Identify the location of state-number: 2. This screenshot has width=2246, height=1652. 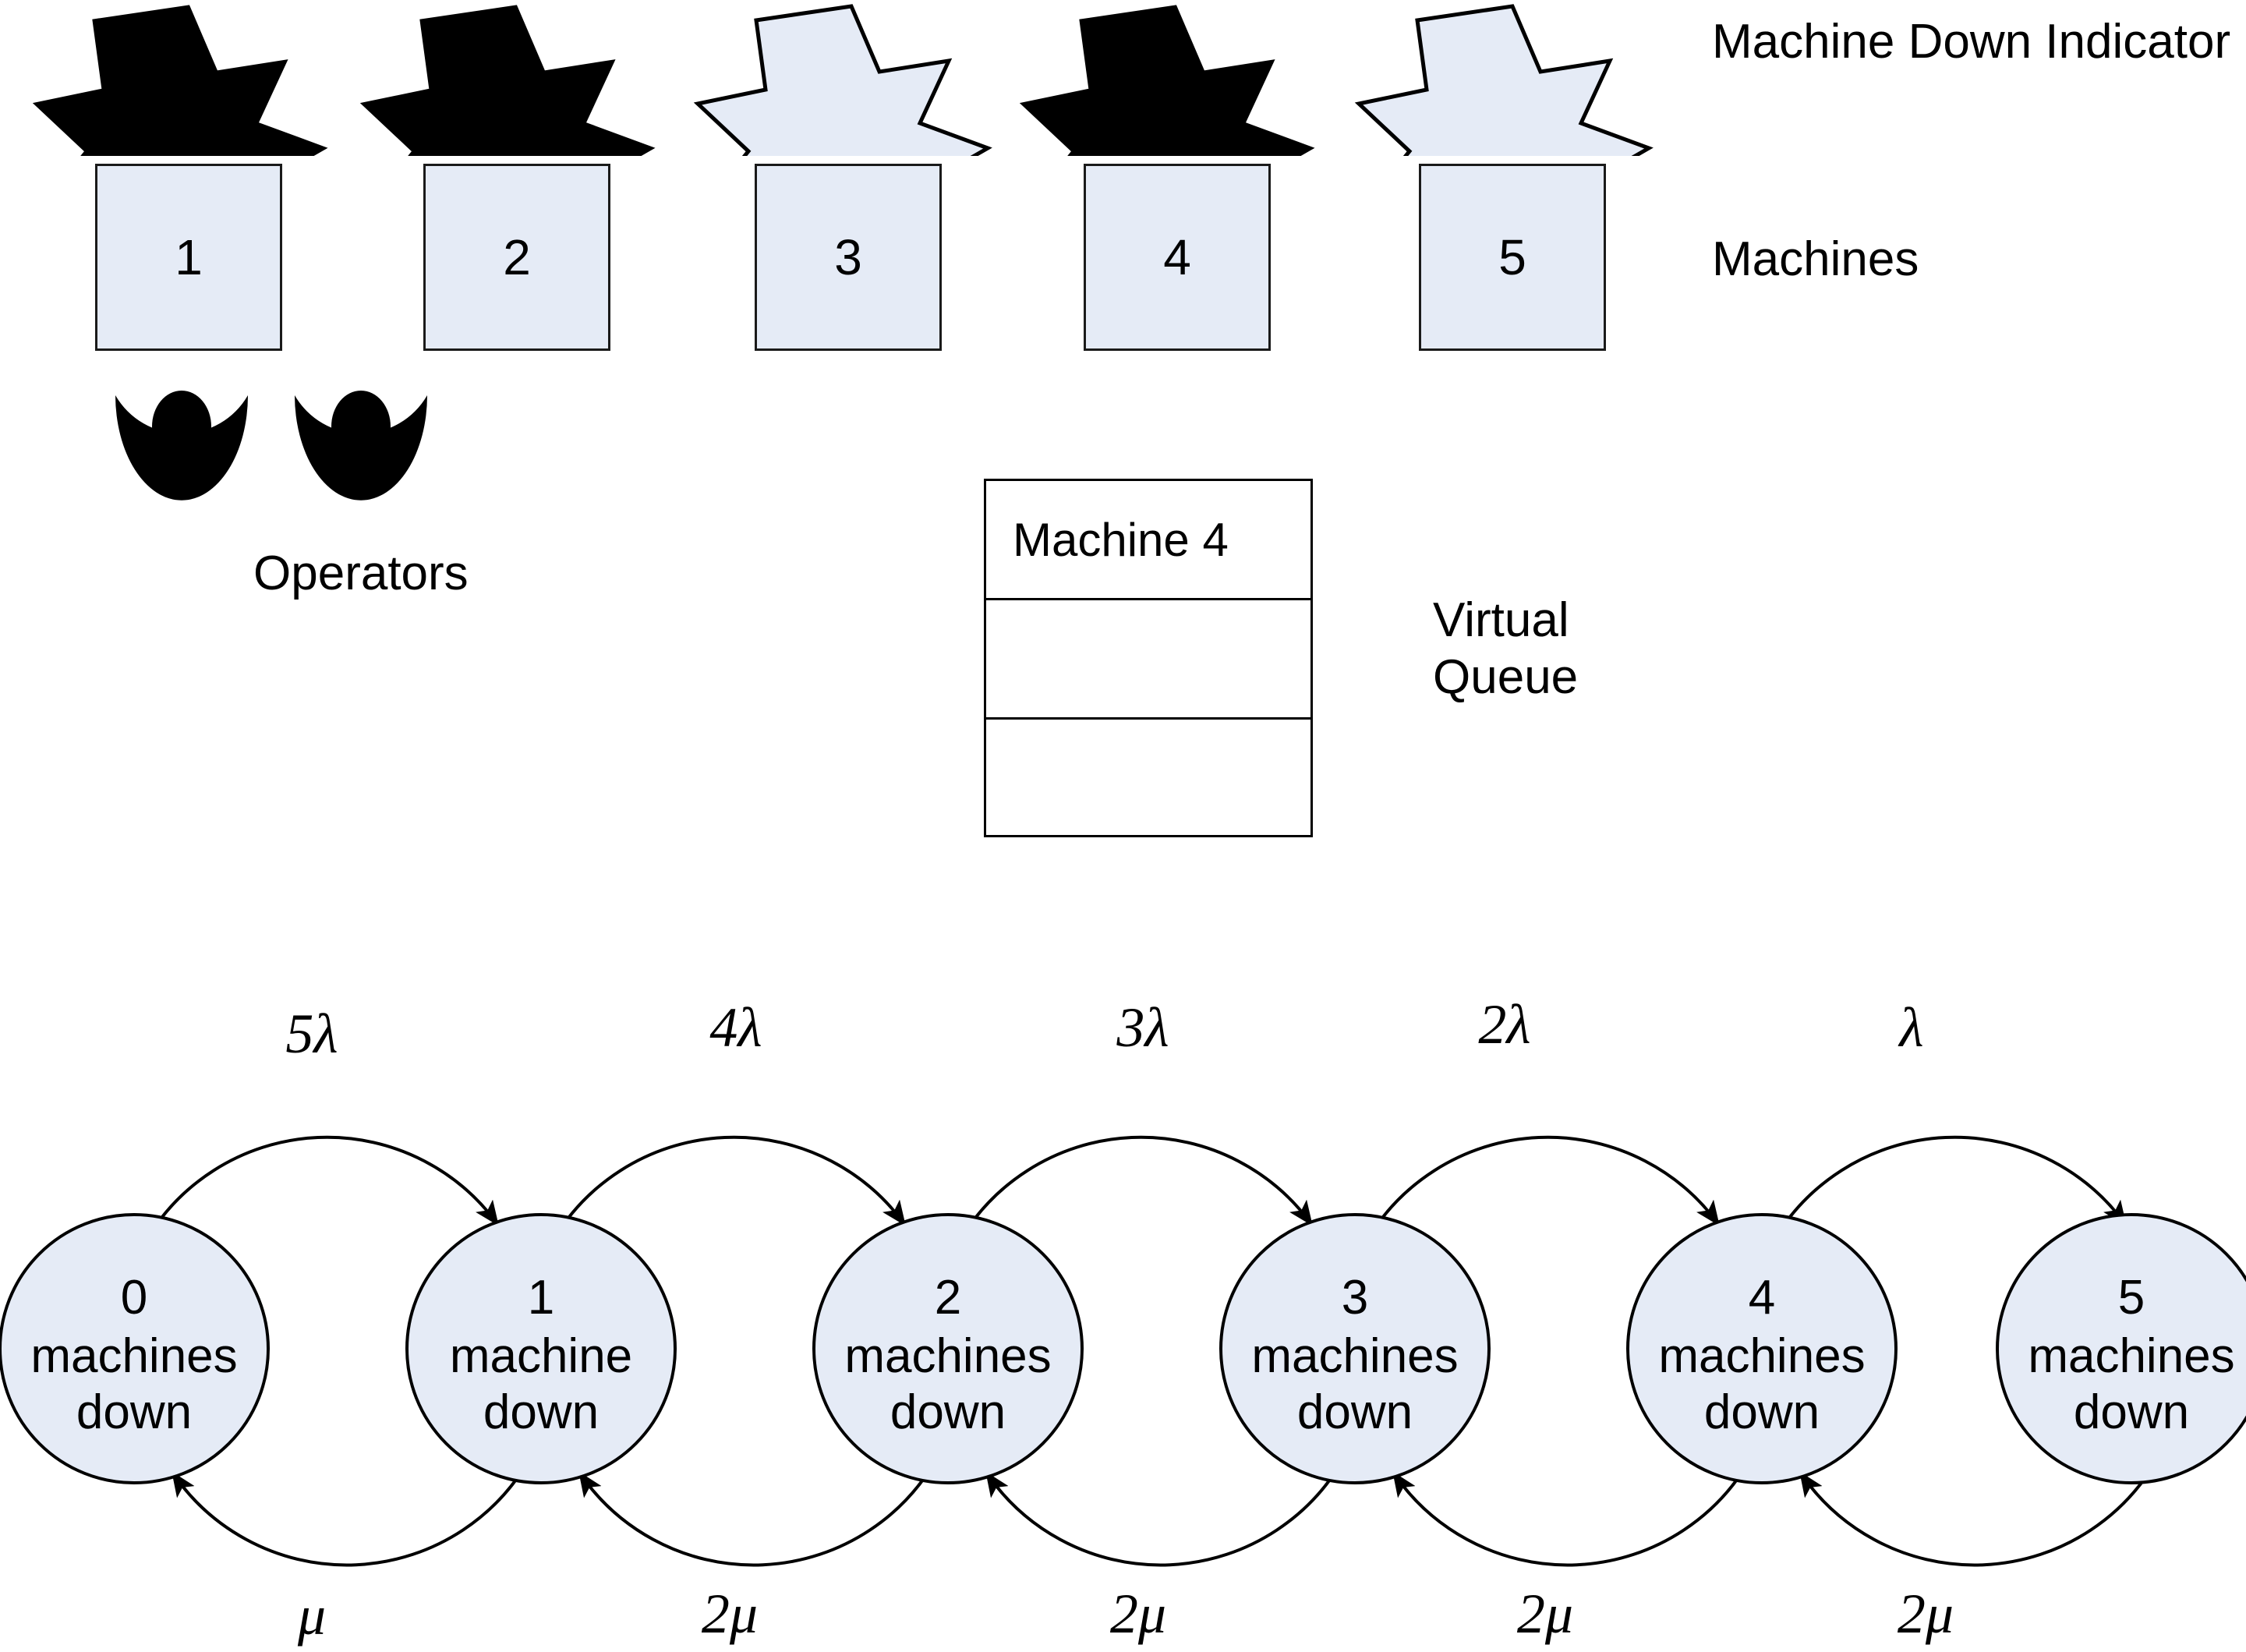
(948, 1298).